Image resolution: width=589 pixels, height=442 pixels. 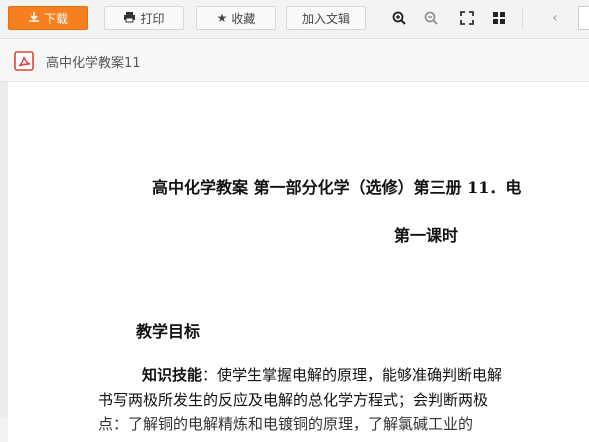 I want to click on print-button: 打印, so click(x=144, y=18).